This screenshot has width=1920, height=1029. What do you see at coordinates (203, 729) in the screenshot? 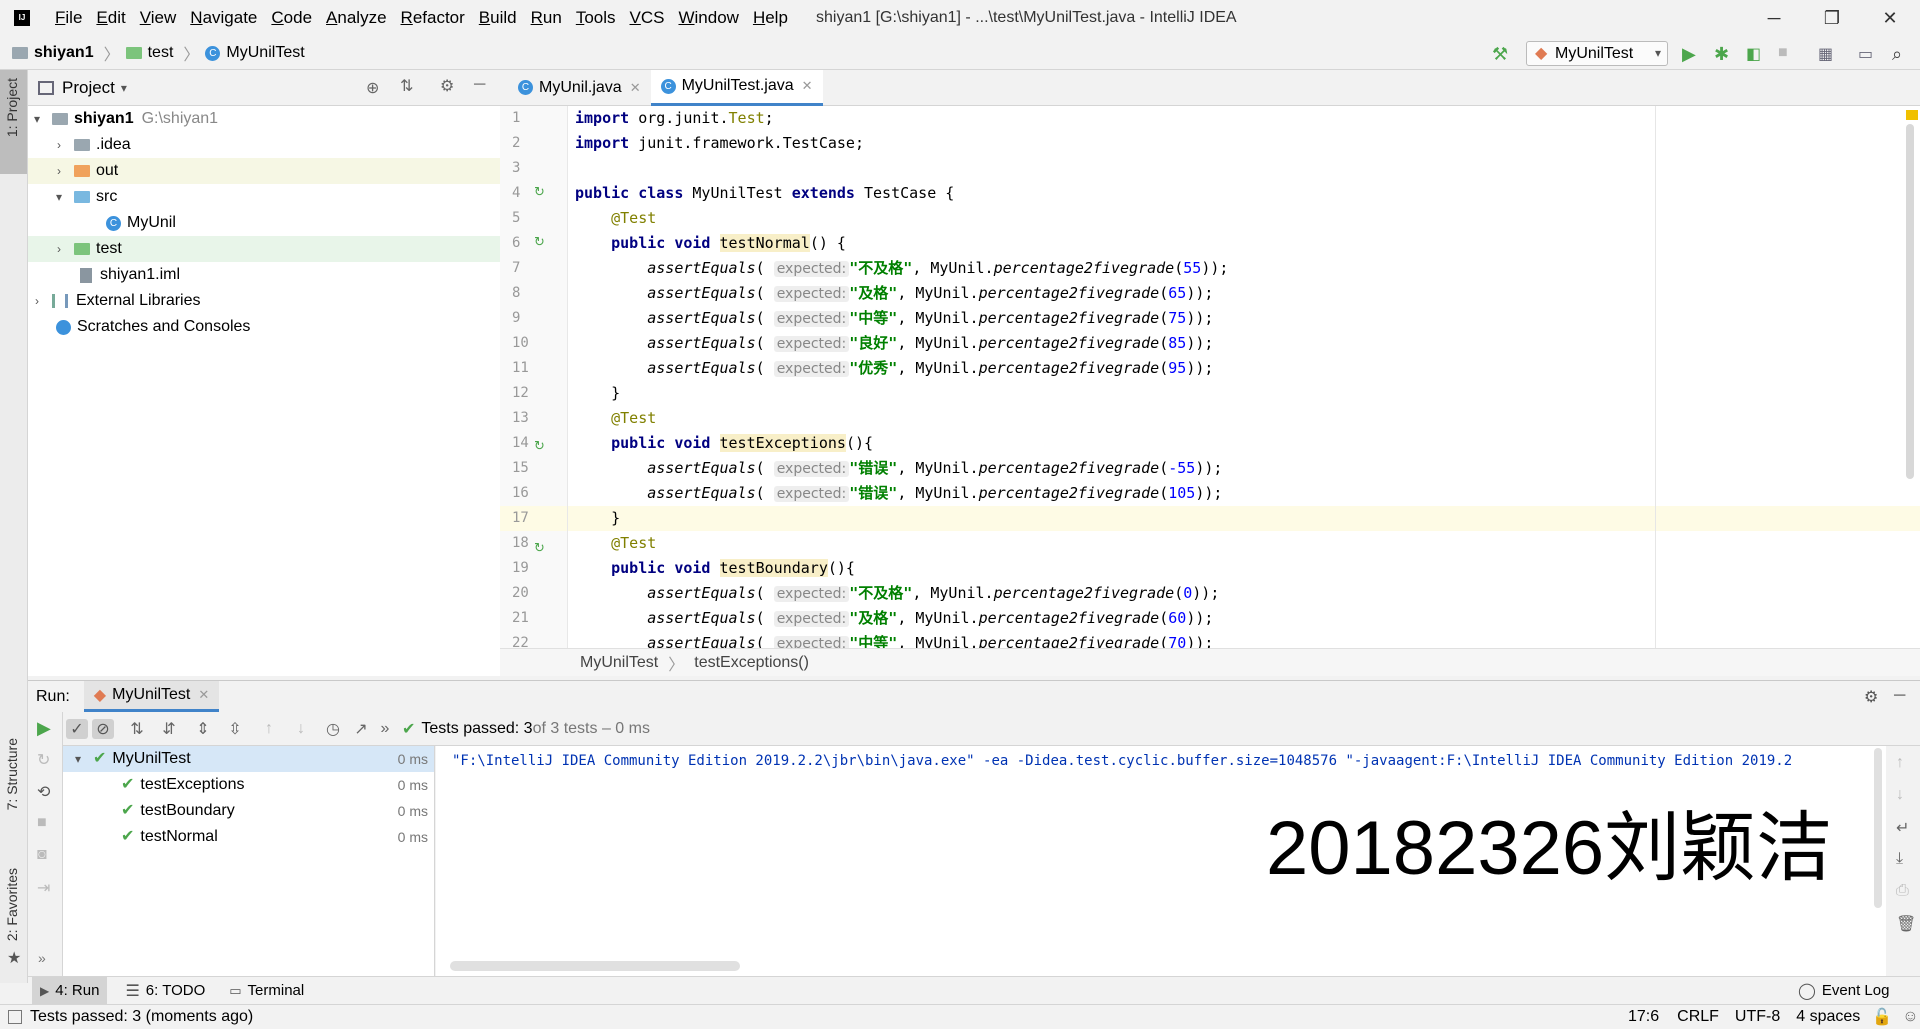
I see `expand-all-icon: ⇕` at bounding box center [203, 729].